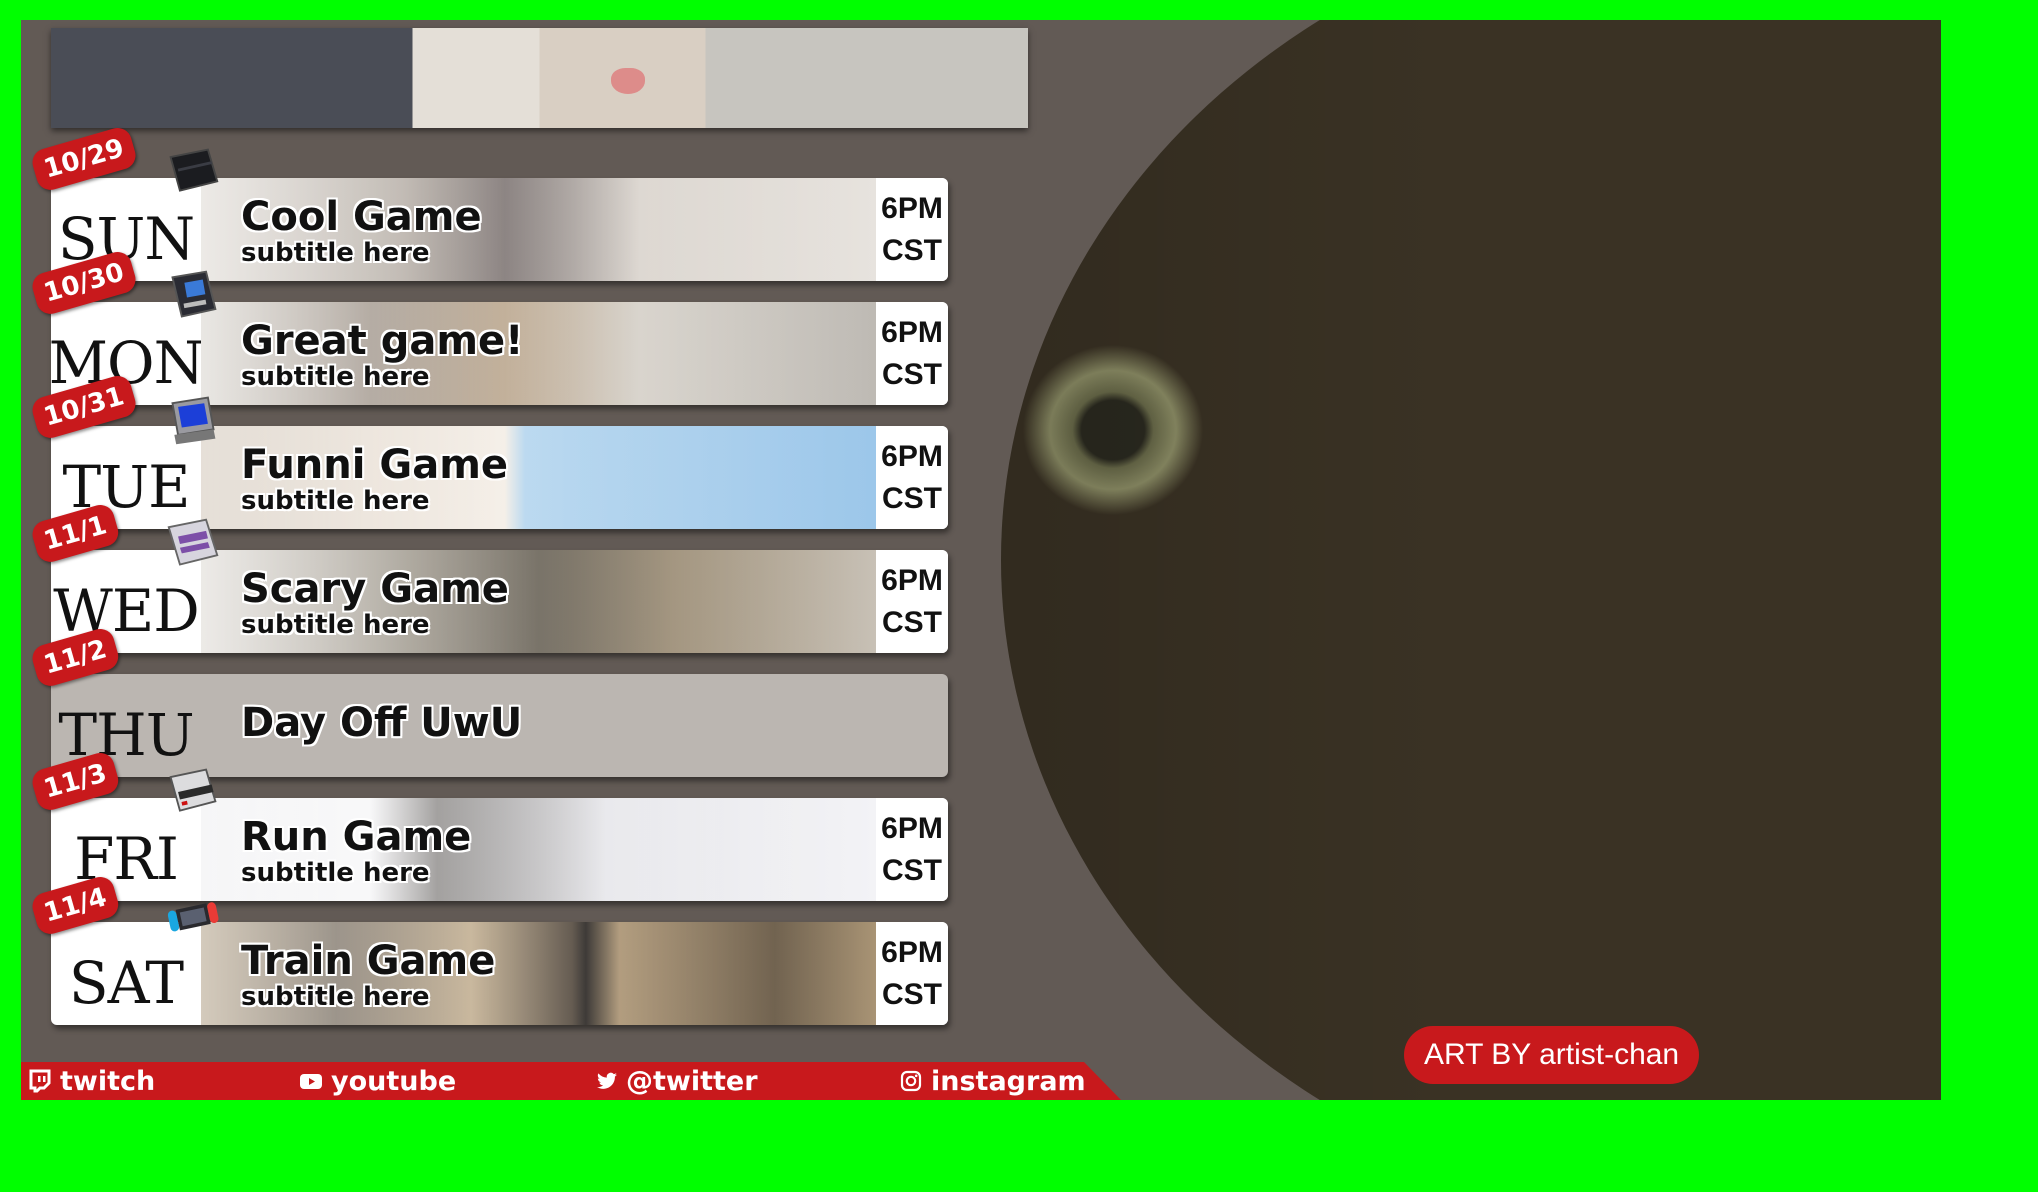 This screenshot has height=1192, width=2038. I want to click on twitch-link: twitch, so click(92, 1081).